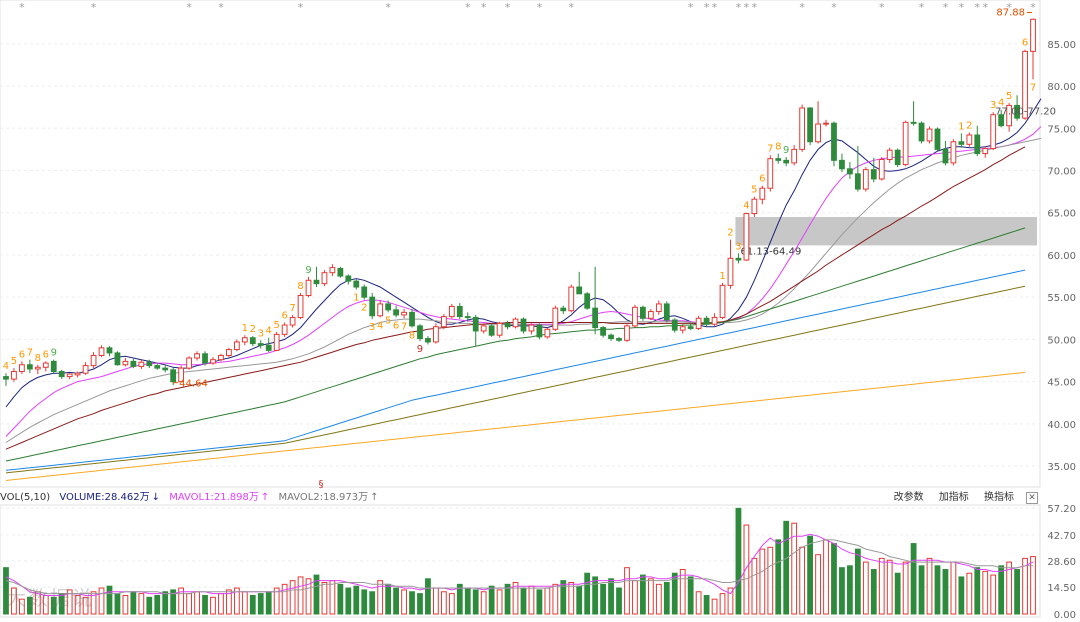  I want to click on add-indicator-button: 加指标, so click(954, 497).